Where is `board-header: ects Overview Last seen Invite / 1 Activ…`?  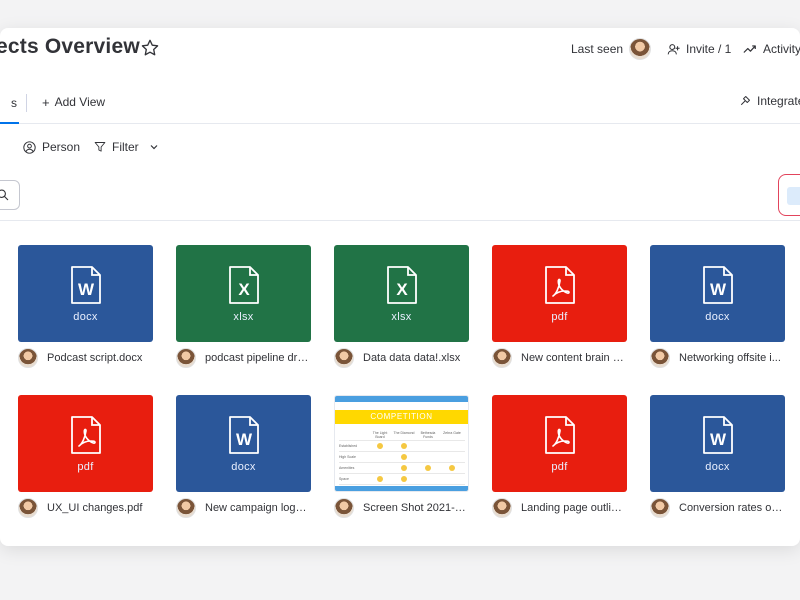
board-header: ects Overview Last seen Invite / 1 Activ… is located at coordinates (400, 49).